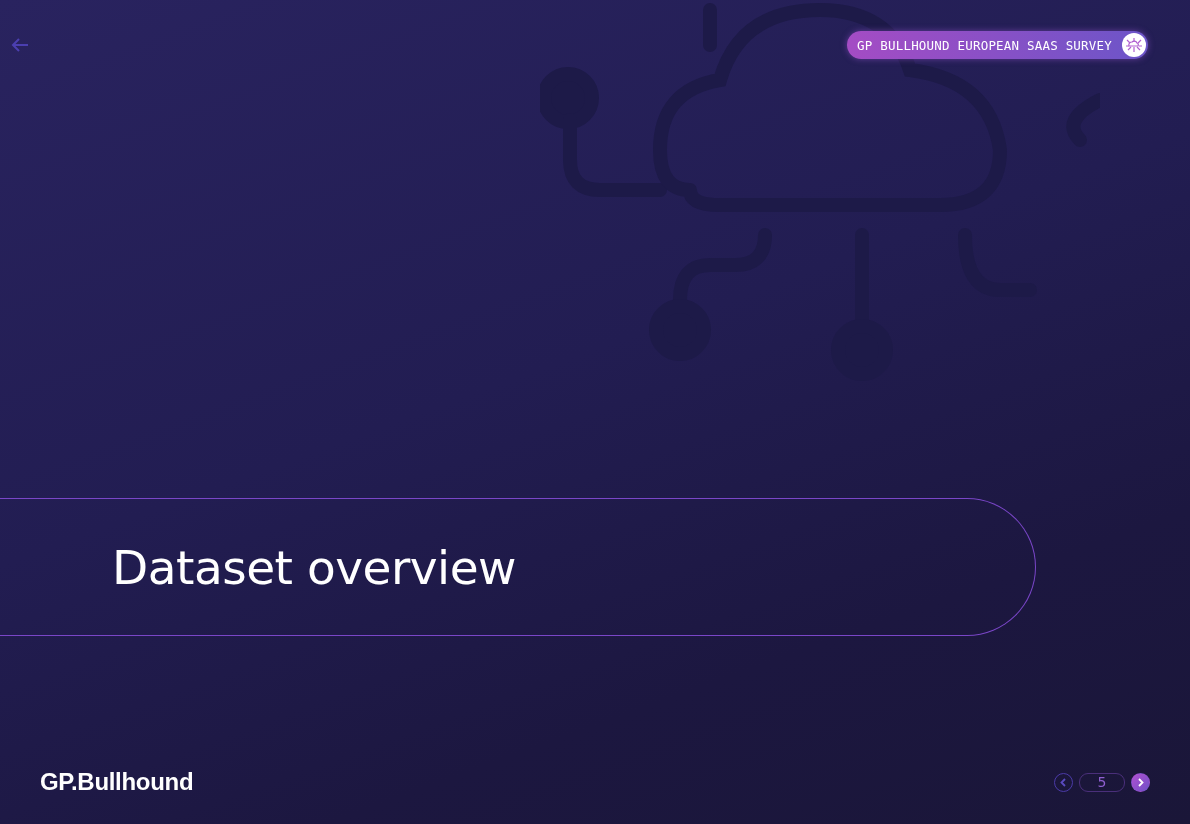 The image size is (1190, 824). I want to click on chevron-right-icon, so click(1140, 782).